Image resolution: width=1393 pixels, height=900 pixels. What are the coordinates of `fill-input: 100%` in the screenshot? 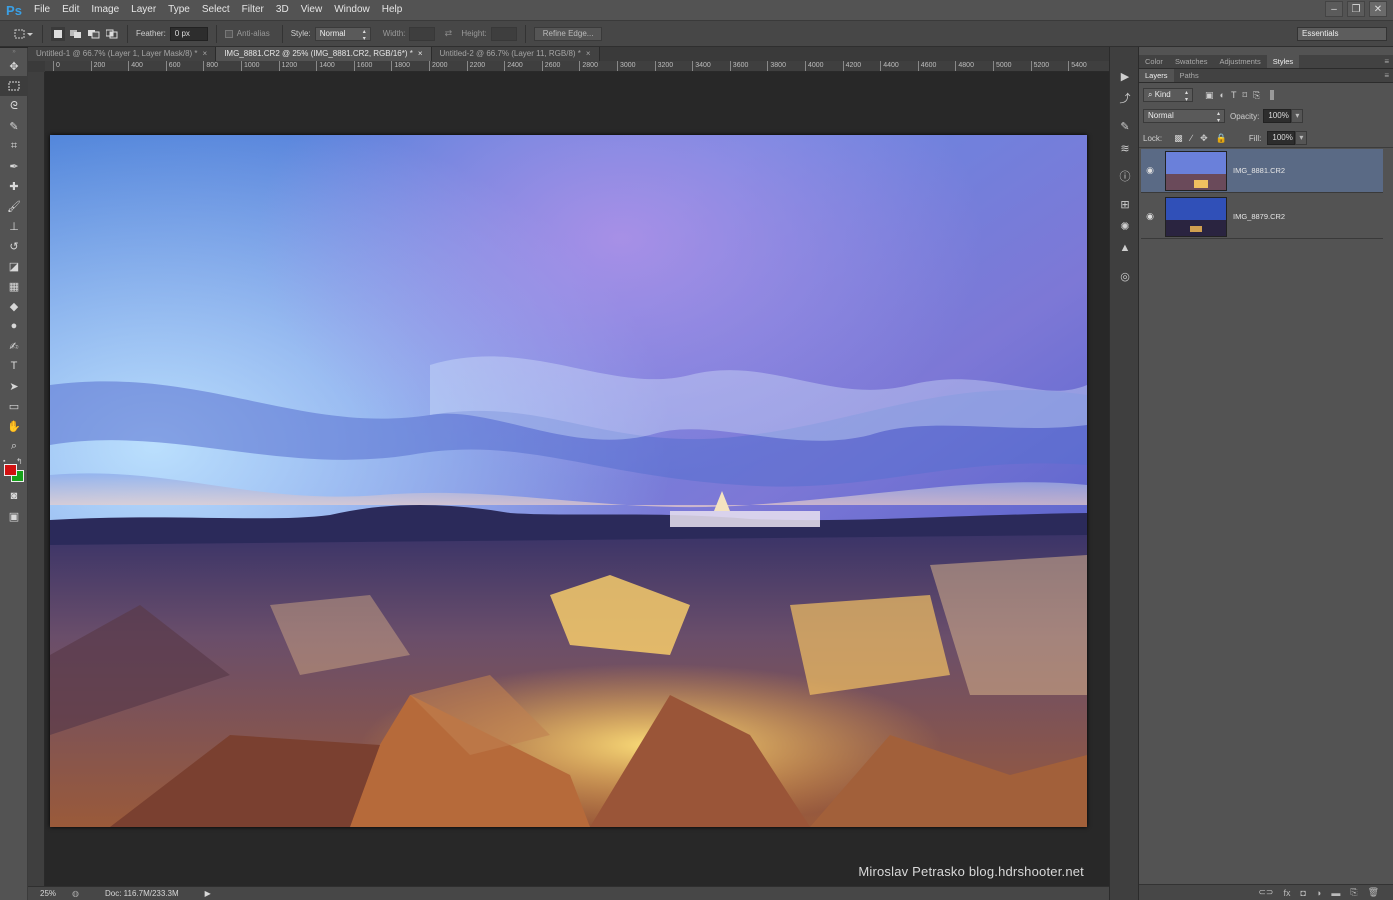 It's located at (1281, 138).